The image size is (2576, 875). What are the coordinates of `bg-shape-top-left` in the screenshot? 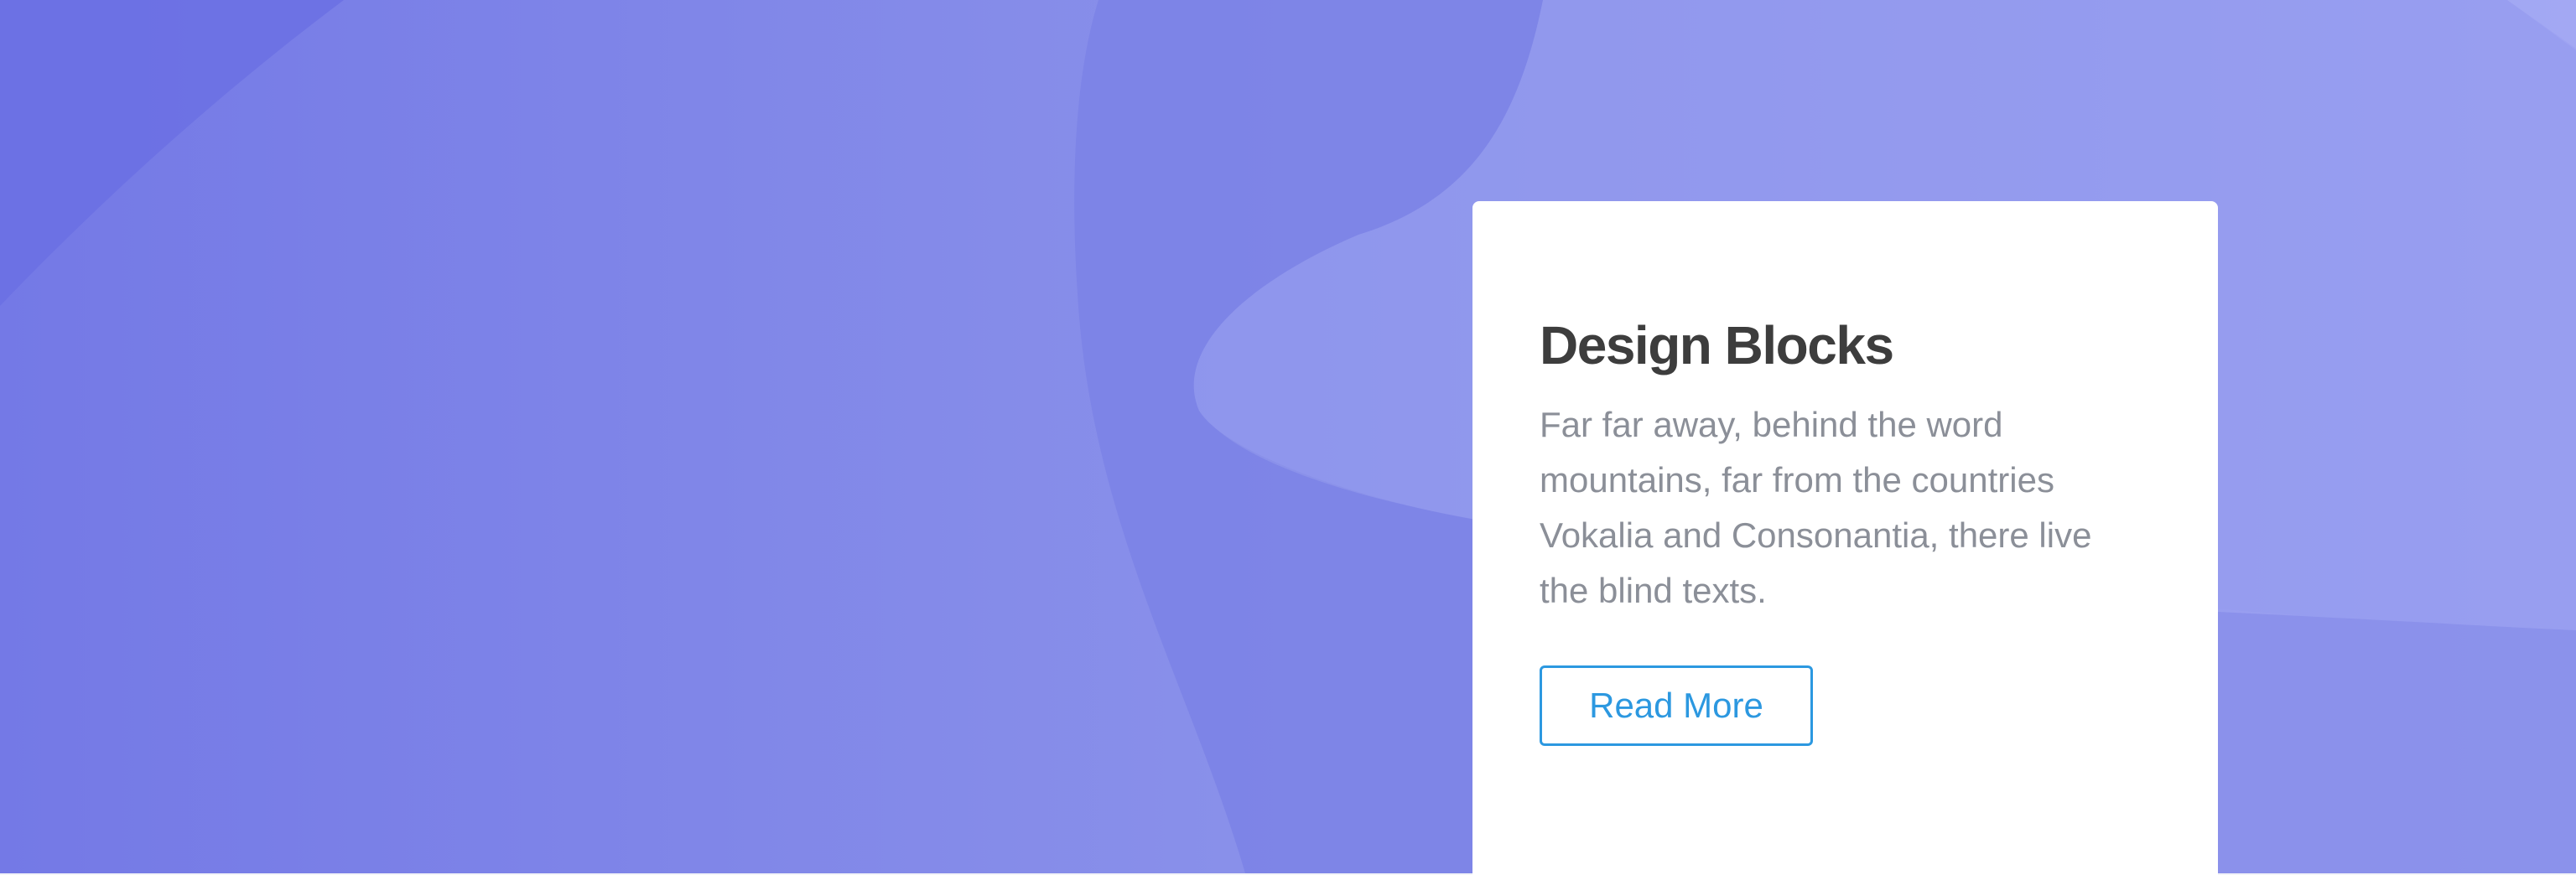 It's located at (172, 153).